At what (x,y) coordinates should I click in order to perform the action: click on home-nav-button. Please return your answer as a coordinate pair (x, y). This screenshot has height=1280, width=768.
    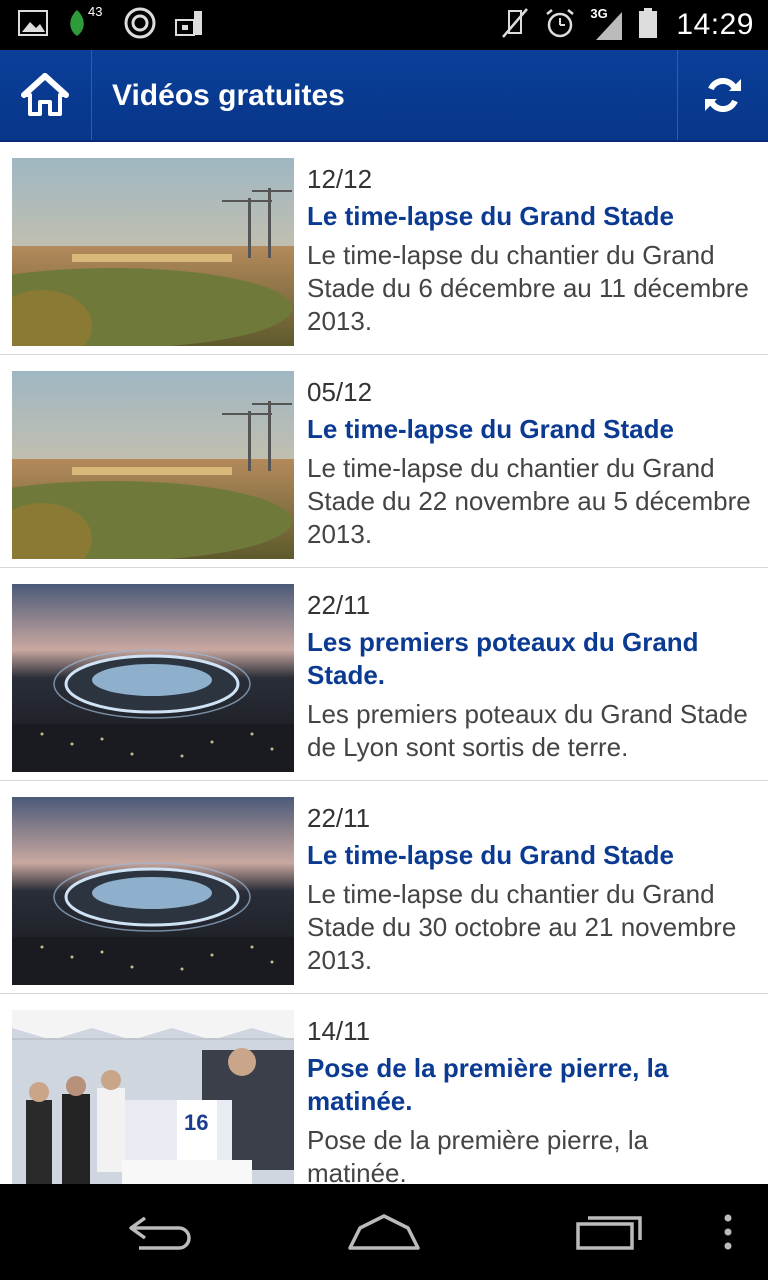
    Looking at the image, I should click on (384, 1232).